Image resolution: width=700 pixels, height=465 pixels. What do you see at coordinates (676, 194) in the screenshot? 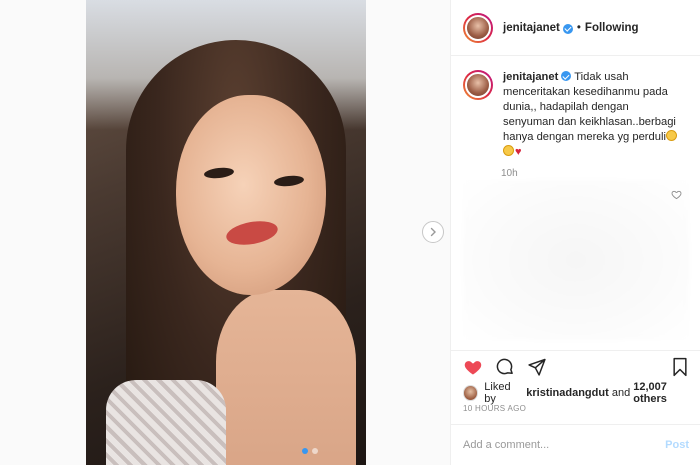
I see `comment-like-icon` at bounding box center [676, 194].